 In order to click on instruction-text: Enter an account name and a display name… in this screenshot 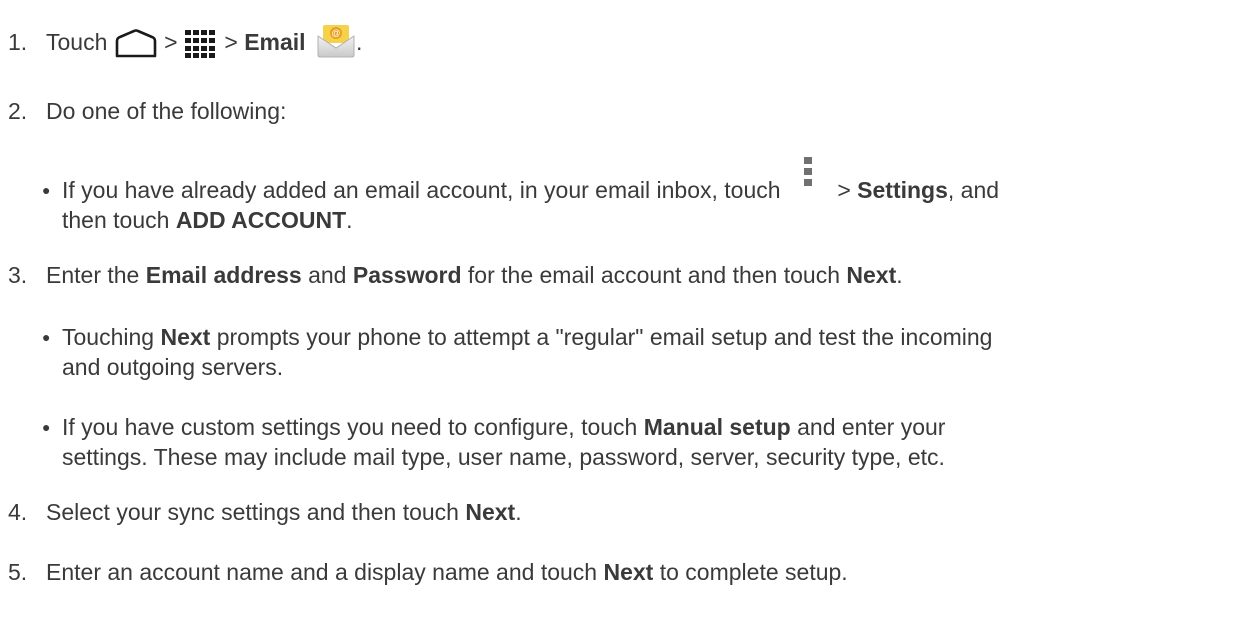, I will do `click(322, 572)`.